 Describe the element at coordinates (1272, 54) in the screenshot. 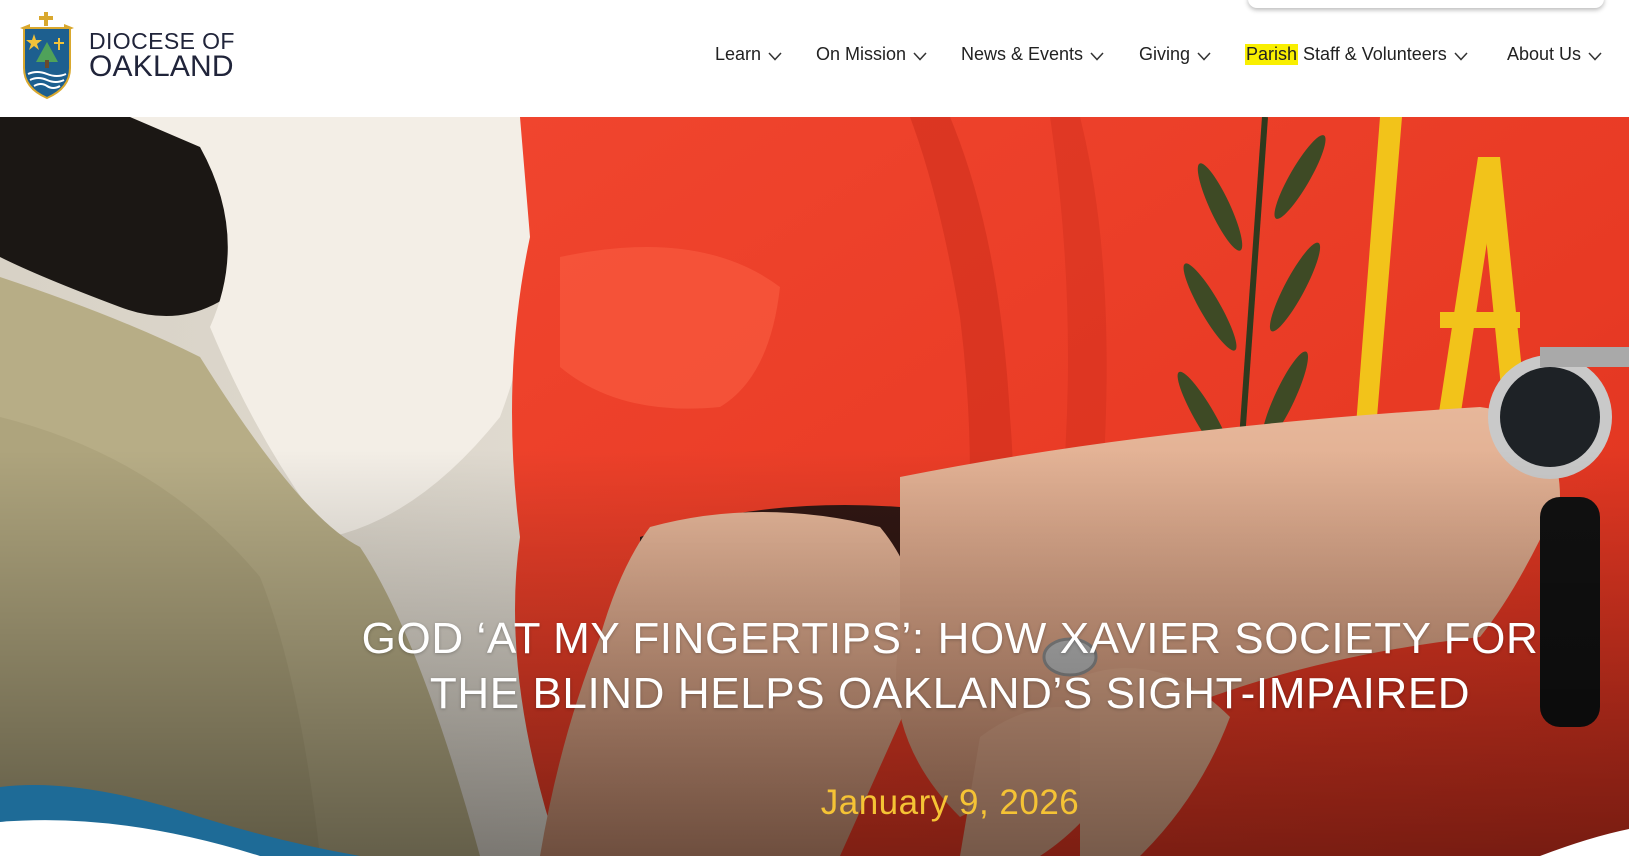

I see `search-highlight: Parish` at that location.